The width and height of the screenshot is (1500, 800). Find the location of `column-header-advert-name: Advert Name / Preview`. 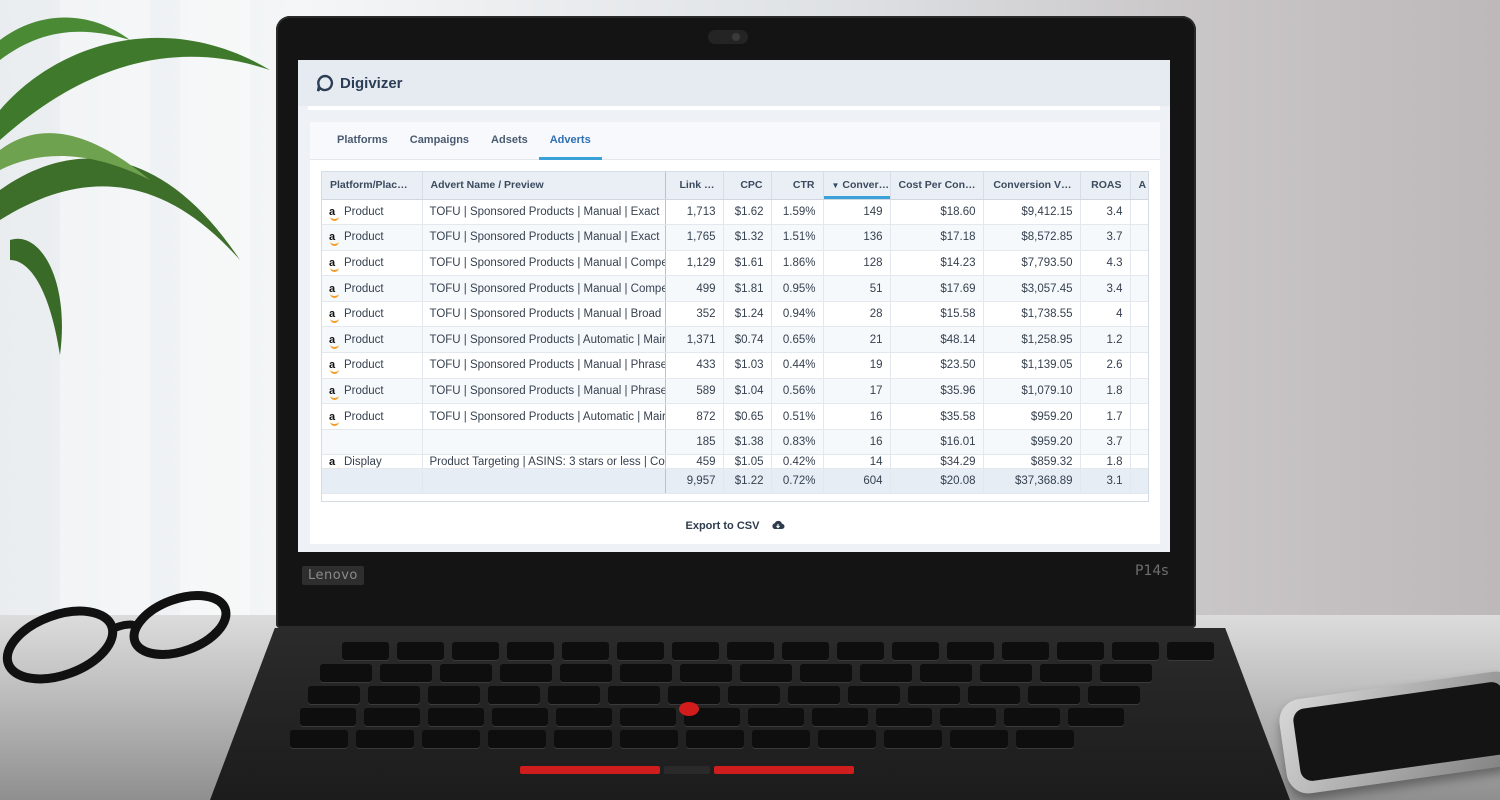

column-header-advert-name: Advert Name / Preview is located at coordinates (544, 186).